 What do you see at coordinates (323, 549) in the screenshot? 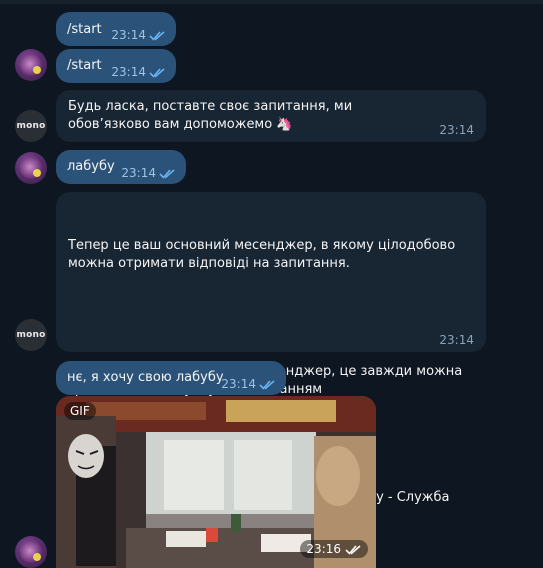
I see `message-time: 23:16` at bounding box center [323, 549].